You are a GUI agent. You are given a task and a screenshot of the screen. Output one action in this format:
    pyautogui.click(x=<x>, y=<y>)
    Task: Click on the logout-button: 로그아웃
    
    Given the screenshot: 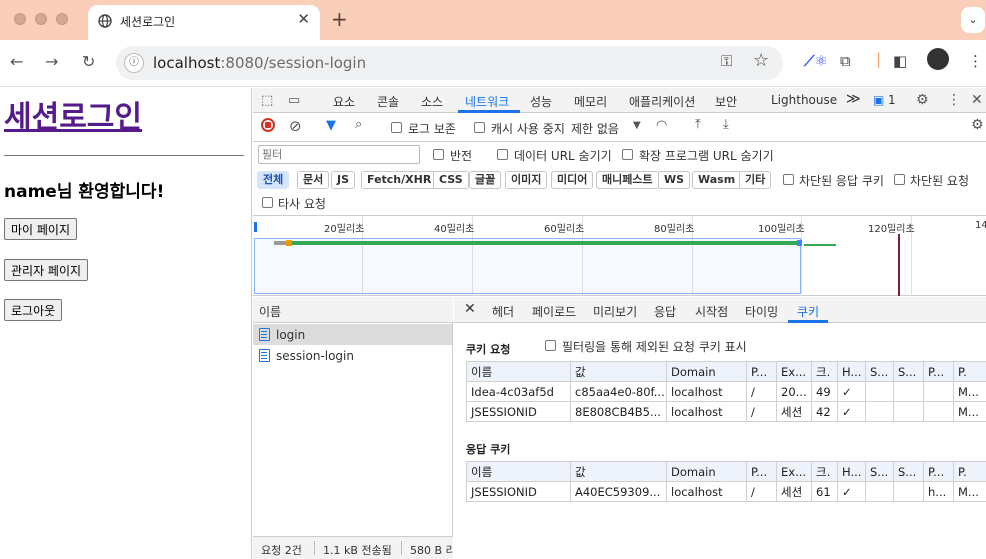 What is the action you would take?
    pyautogui.click(x=33, y=310)
    